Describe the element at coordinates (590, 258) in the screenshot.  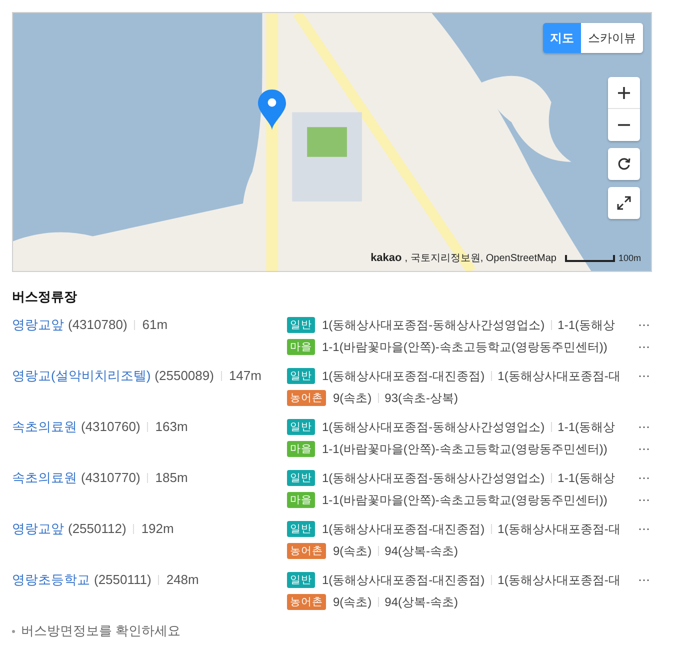
I see `scale-bar-icon` at that location.